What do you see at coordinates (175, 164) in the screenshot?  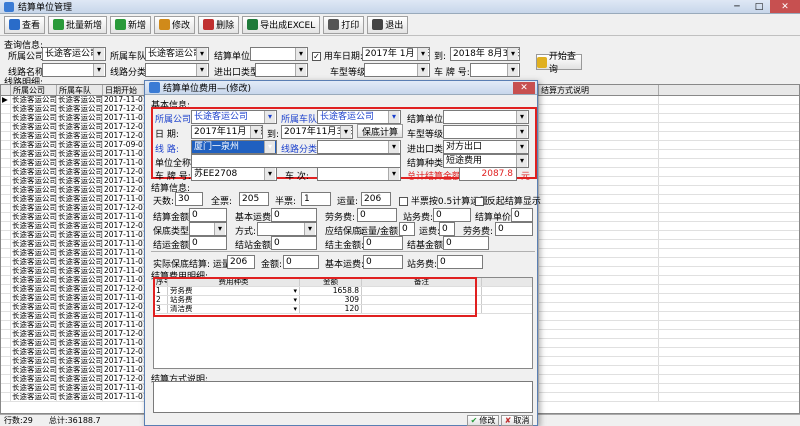 I see `d-unit-full-label: 单位全称:` at bounding box center [175, 164].